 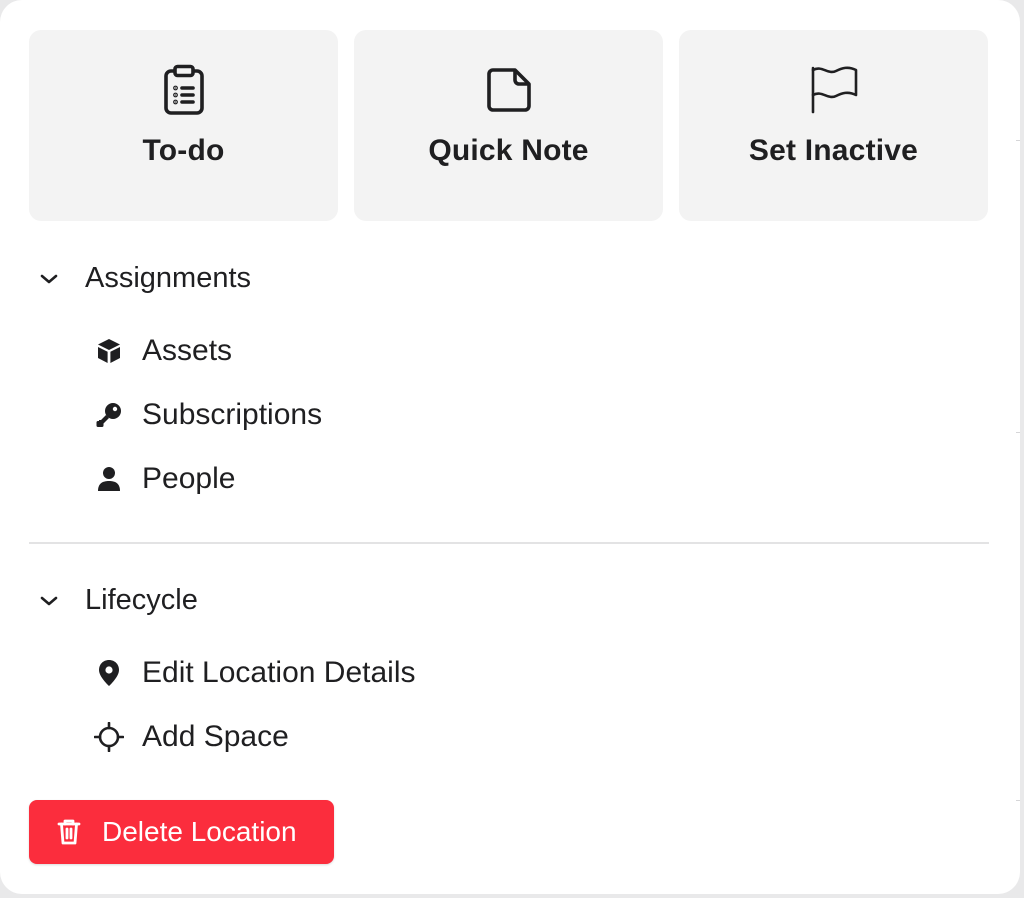 I want to click on note-icon, so click(x=509, y=90).